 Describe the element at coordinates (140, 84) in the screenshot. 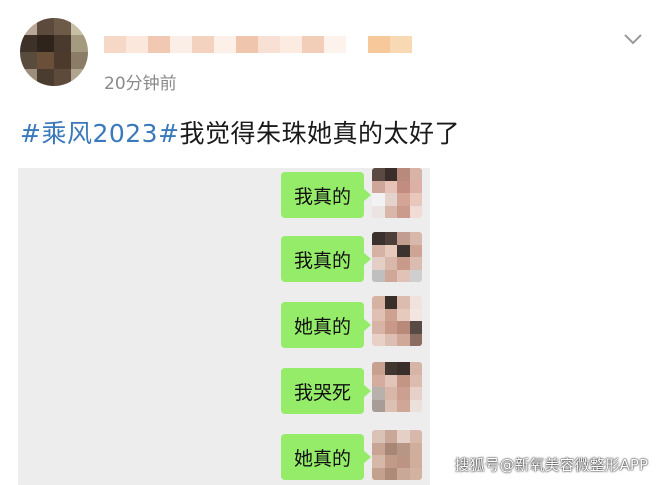

I see `post-timestamp: 20分钟前` at that location.